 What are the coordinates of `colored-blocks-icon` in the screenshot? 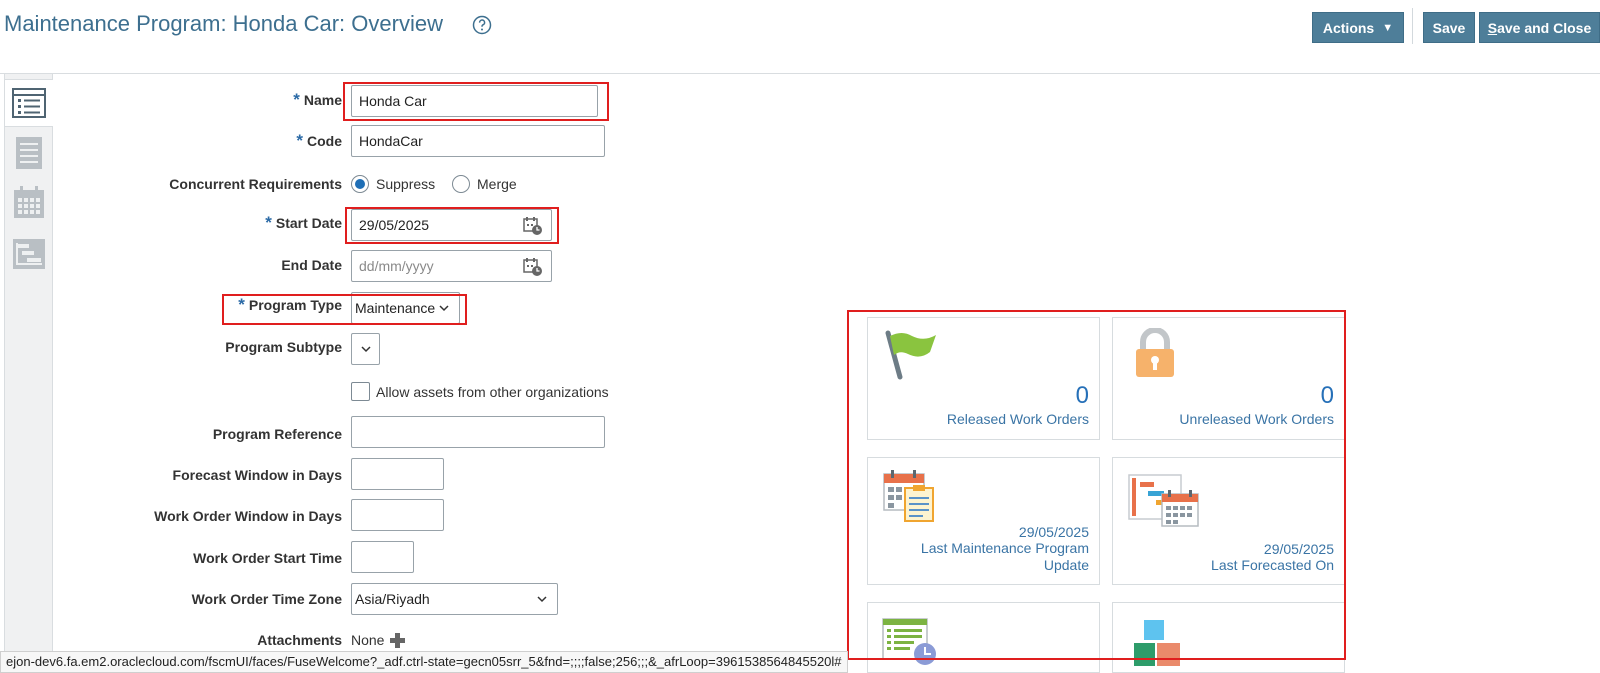 It's located at (1157, 643).